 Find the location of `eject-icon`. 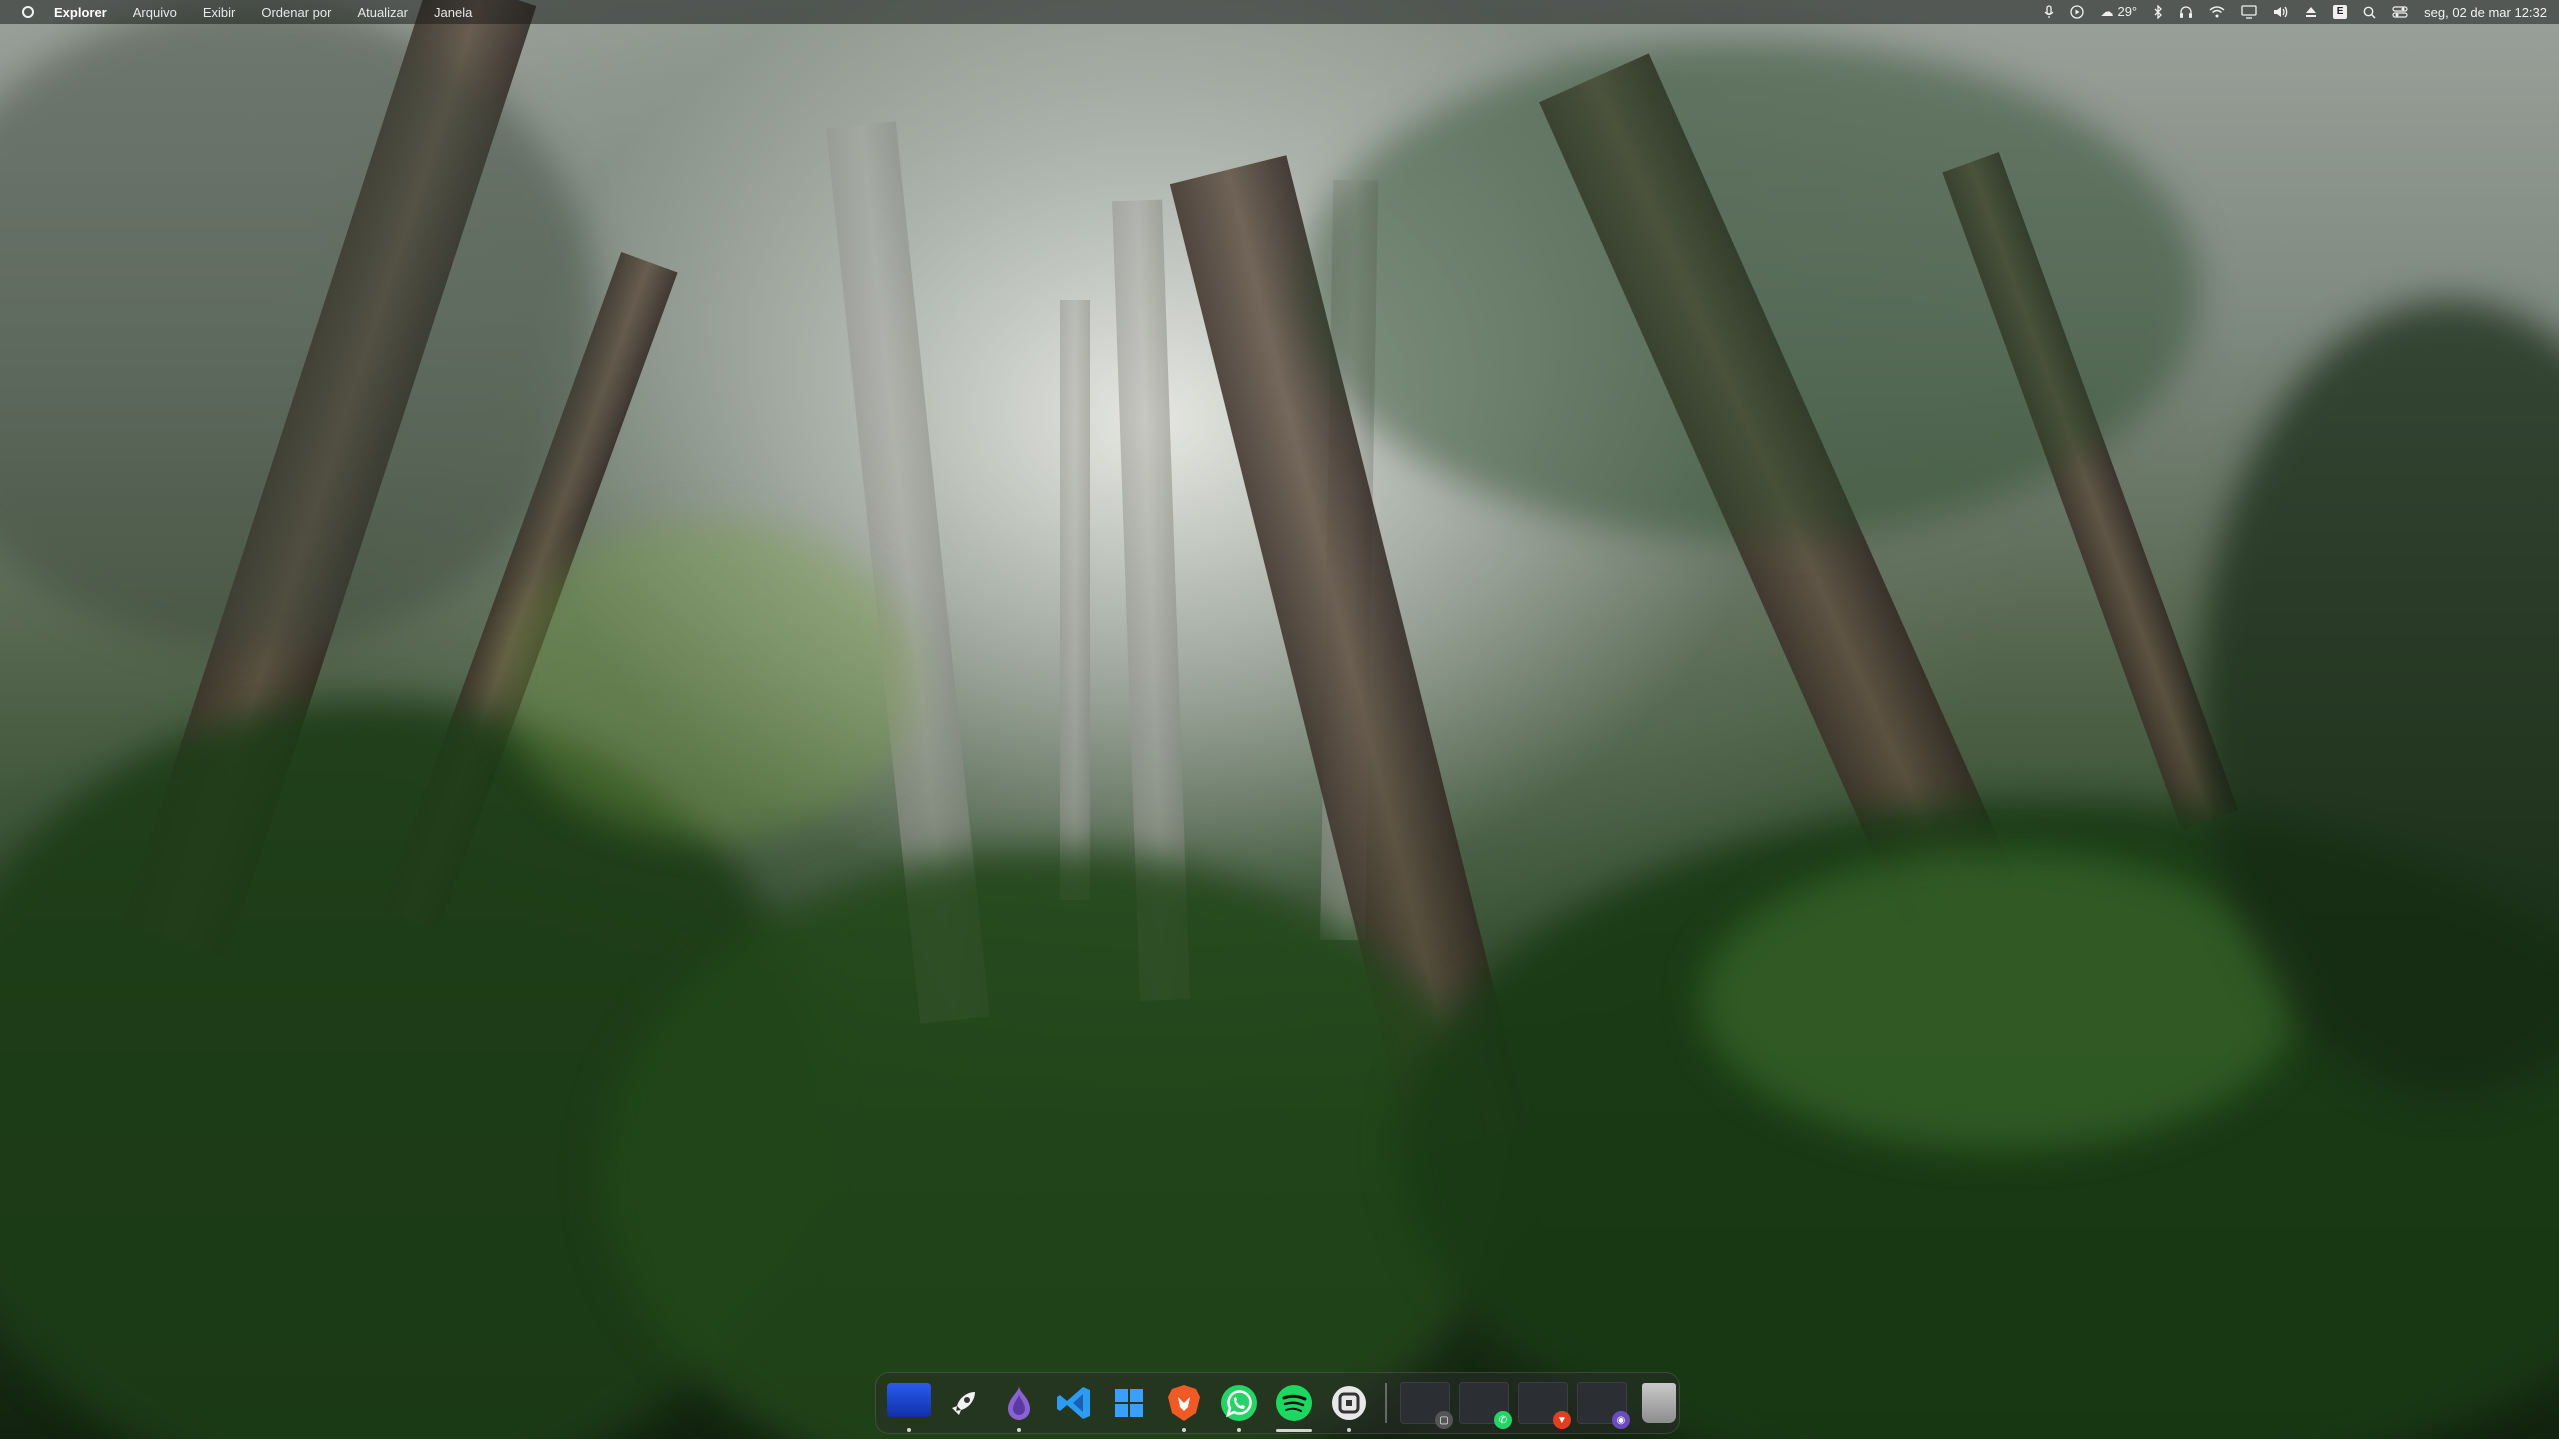

eject-icon is located at coordinates (2311, 12).